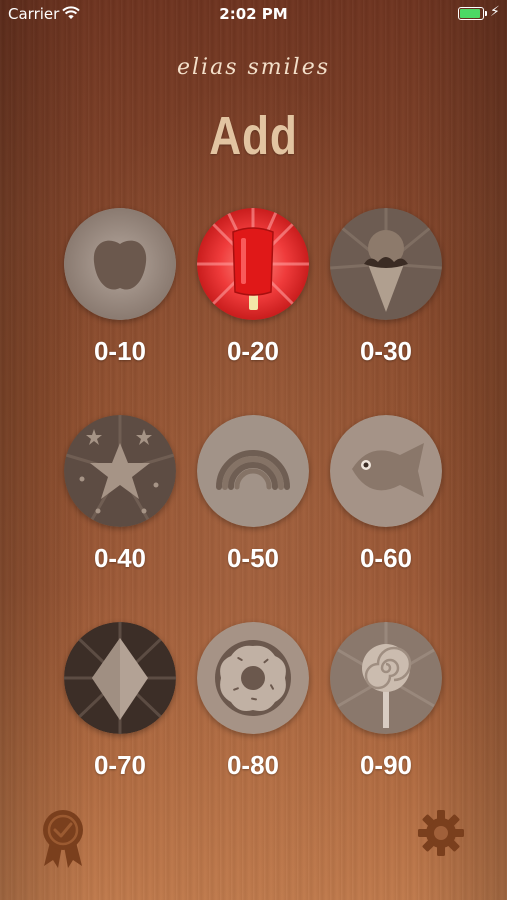  I want to click on level-label: 0-40, so click(120, 558).